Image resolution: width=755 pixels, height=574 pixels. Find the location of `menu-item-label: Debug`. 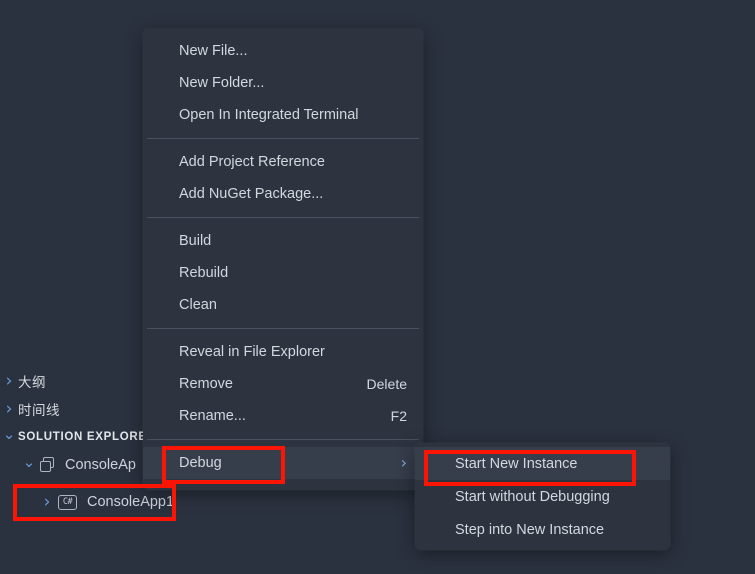

menu-item-label: Debug is located at coordinates (200, 463).